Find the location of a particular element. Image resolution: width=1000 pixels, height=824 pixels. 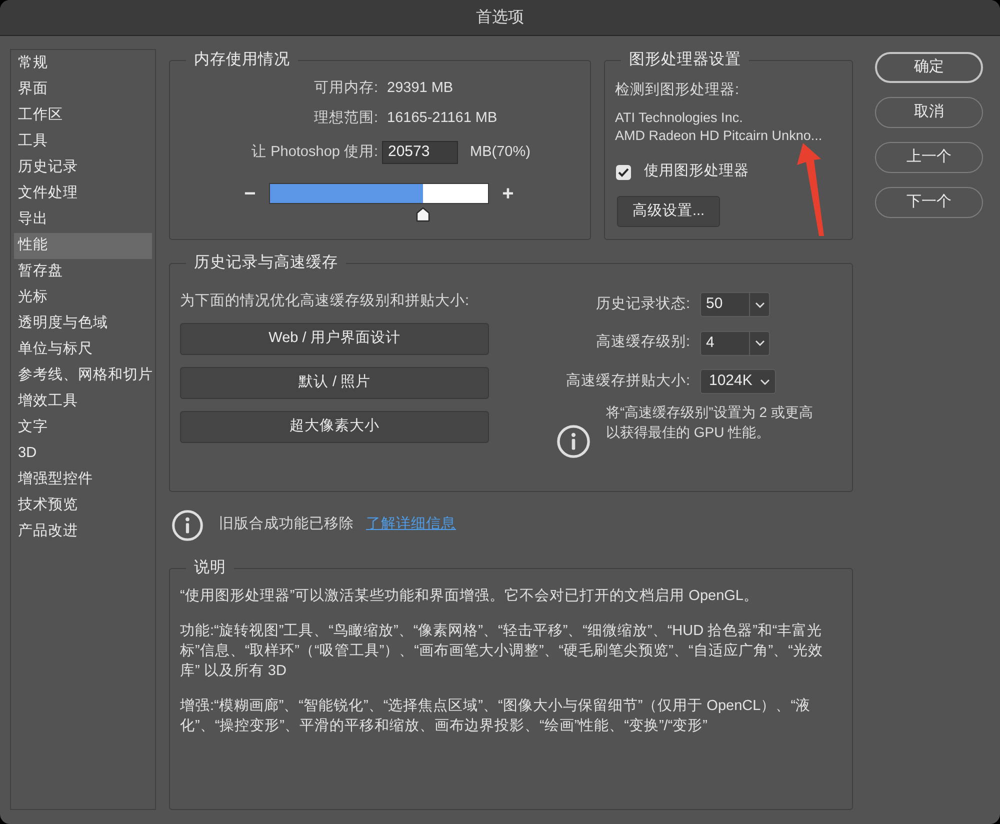

field-value: 29391 MB is located at coordinates (420, 88).